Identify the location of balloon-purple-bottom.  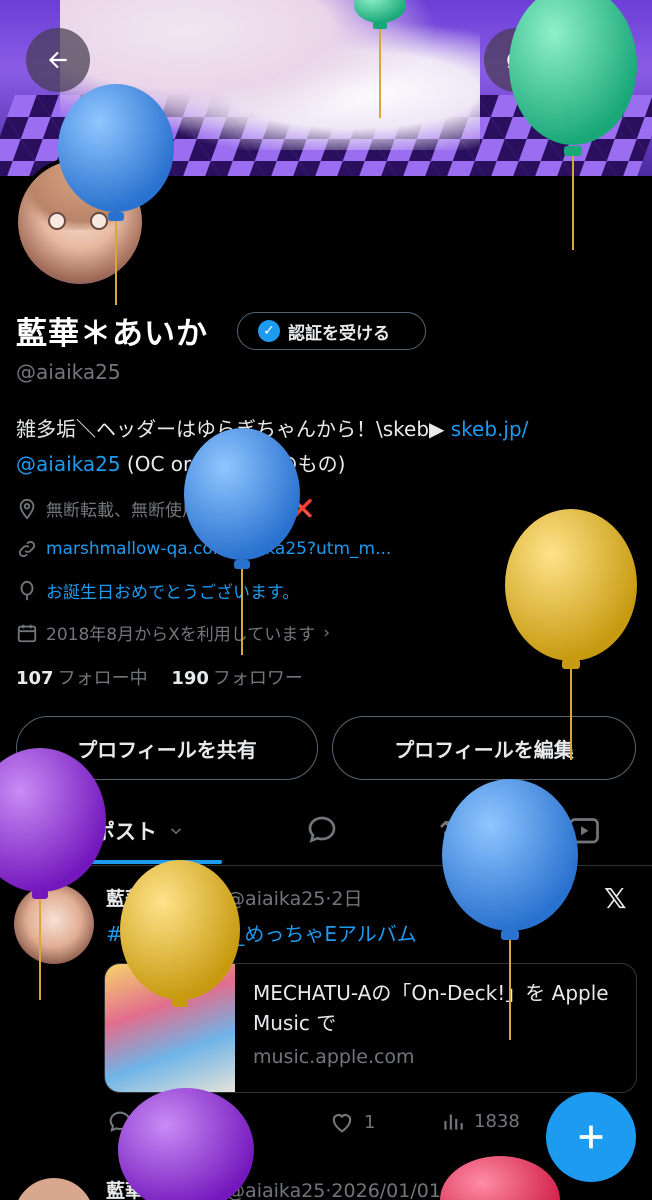
(186, 1144).